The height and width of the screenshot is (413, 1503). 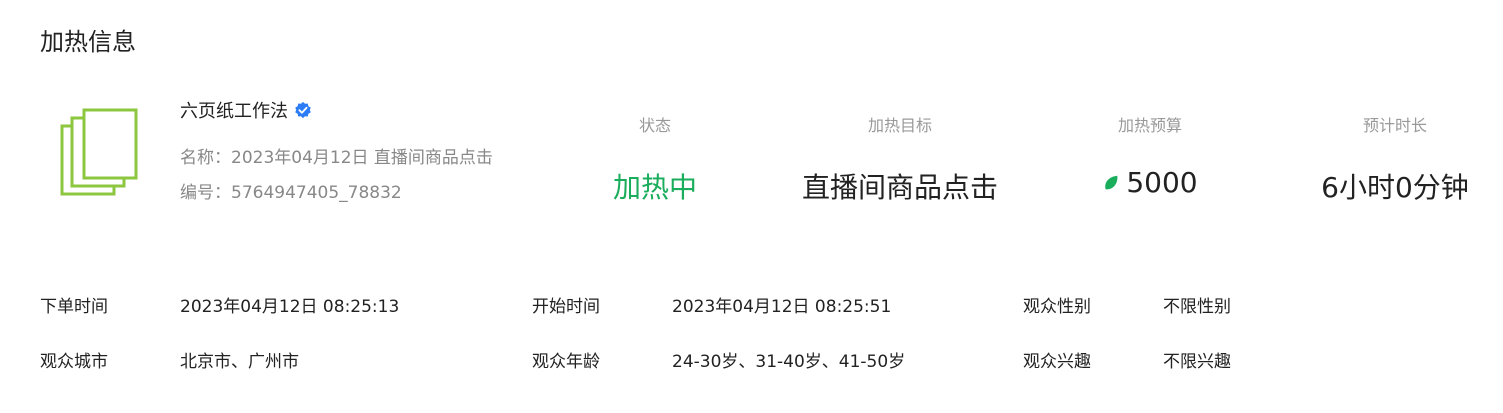 What do you see at coordinates (654, 125) in the screenshot?
I see `stat-status-label: 状态` at bounding box center [654, 125].